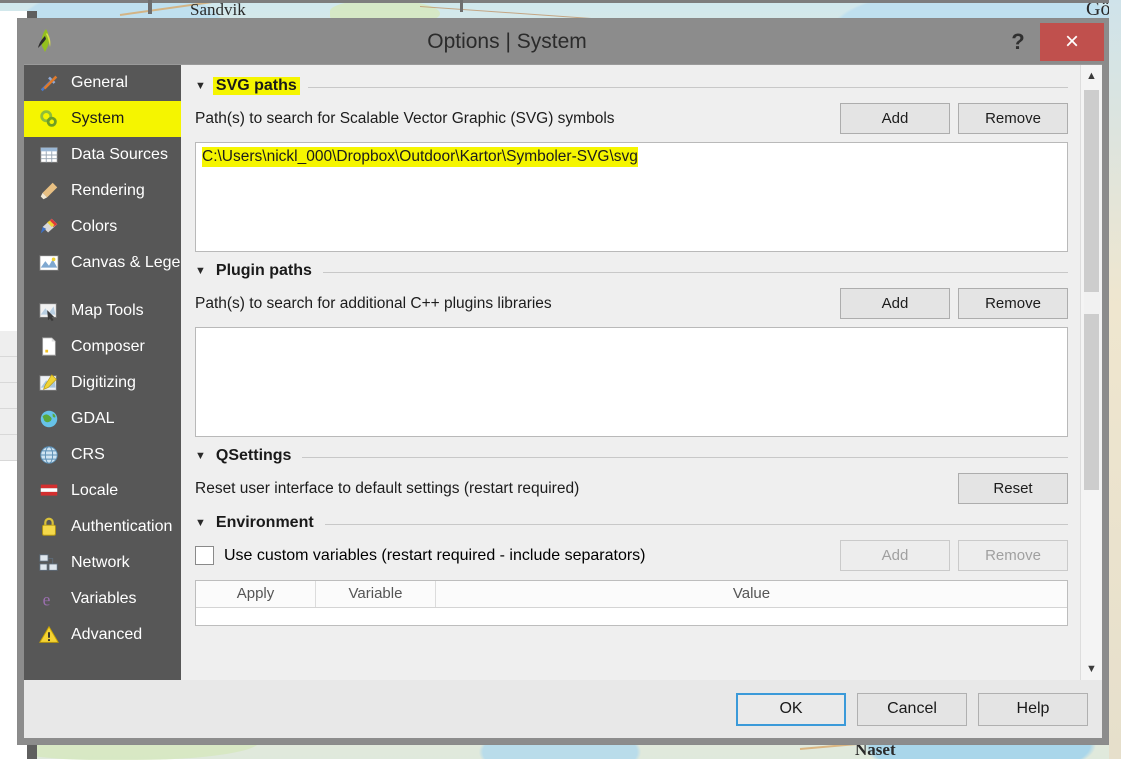 The height and width of the screenshot is (760, 1121). I want to click on page-icon, so click(49, 347).